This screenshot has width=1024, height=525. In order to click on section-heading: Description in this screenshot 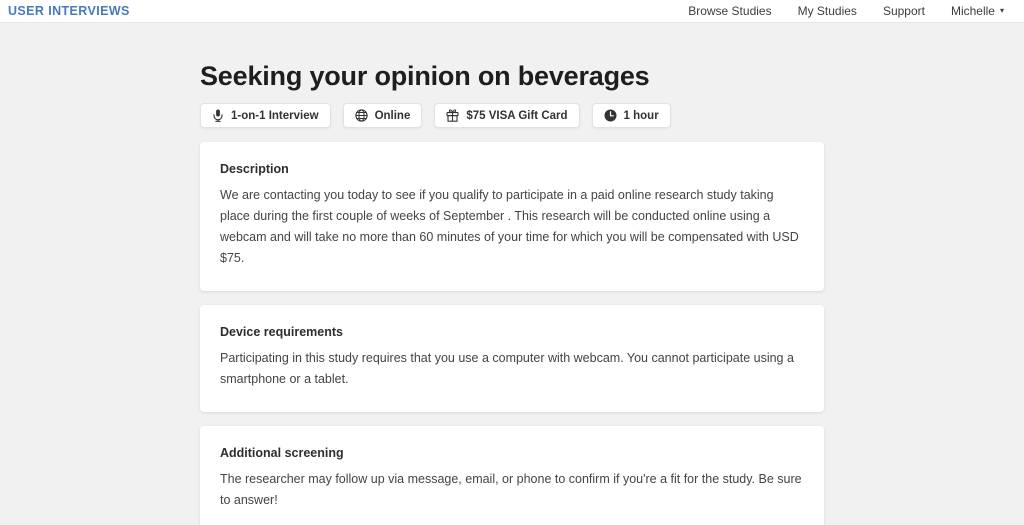, I will do `click(254, 169)`.